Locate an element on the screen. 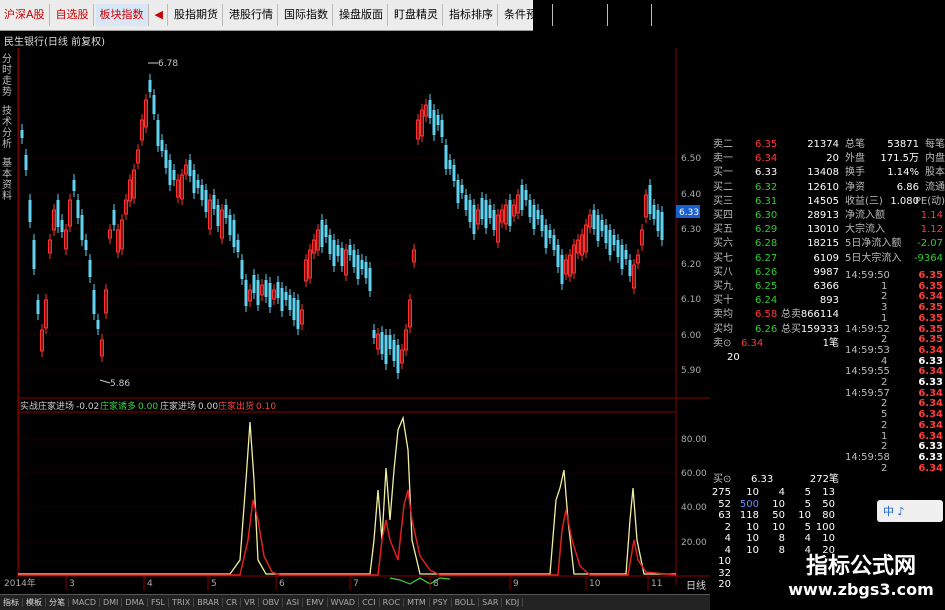 The width and height of the screenshot is (945, 610). indicator-tab: TRIX is located at coordinates (181, 602).